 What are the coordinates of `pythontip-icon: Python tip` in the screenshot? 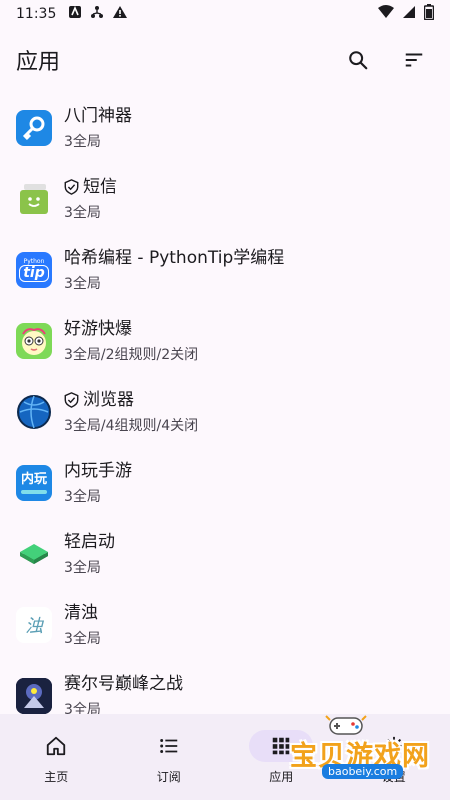 It's located at (34, 269).